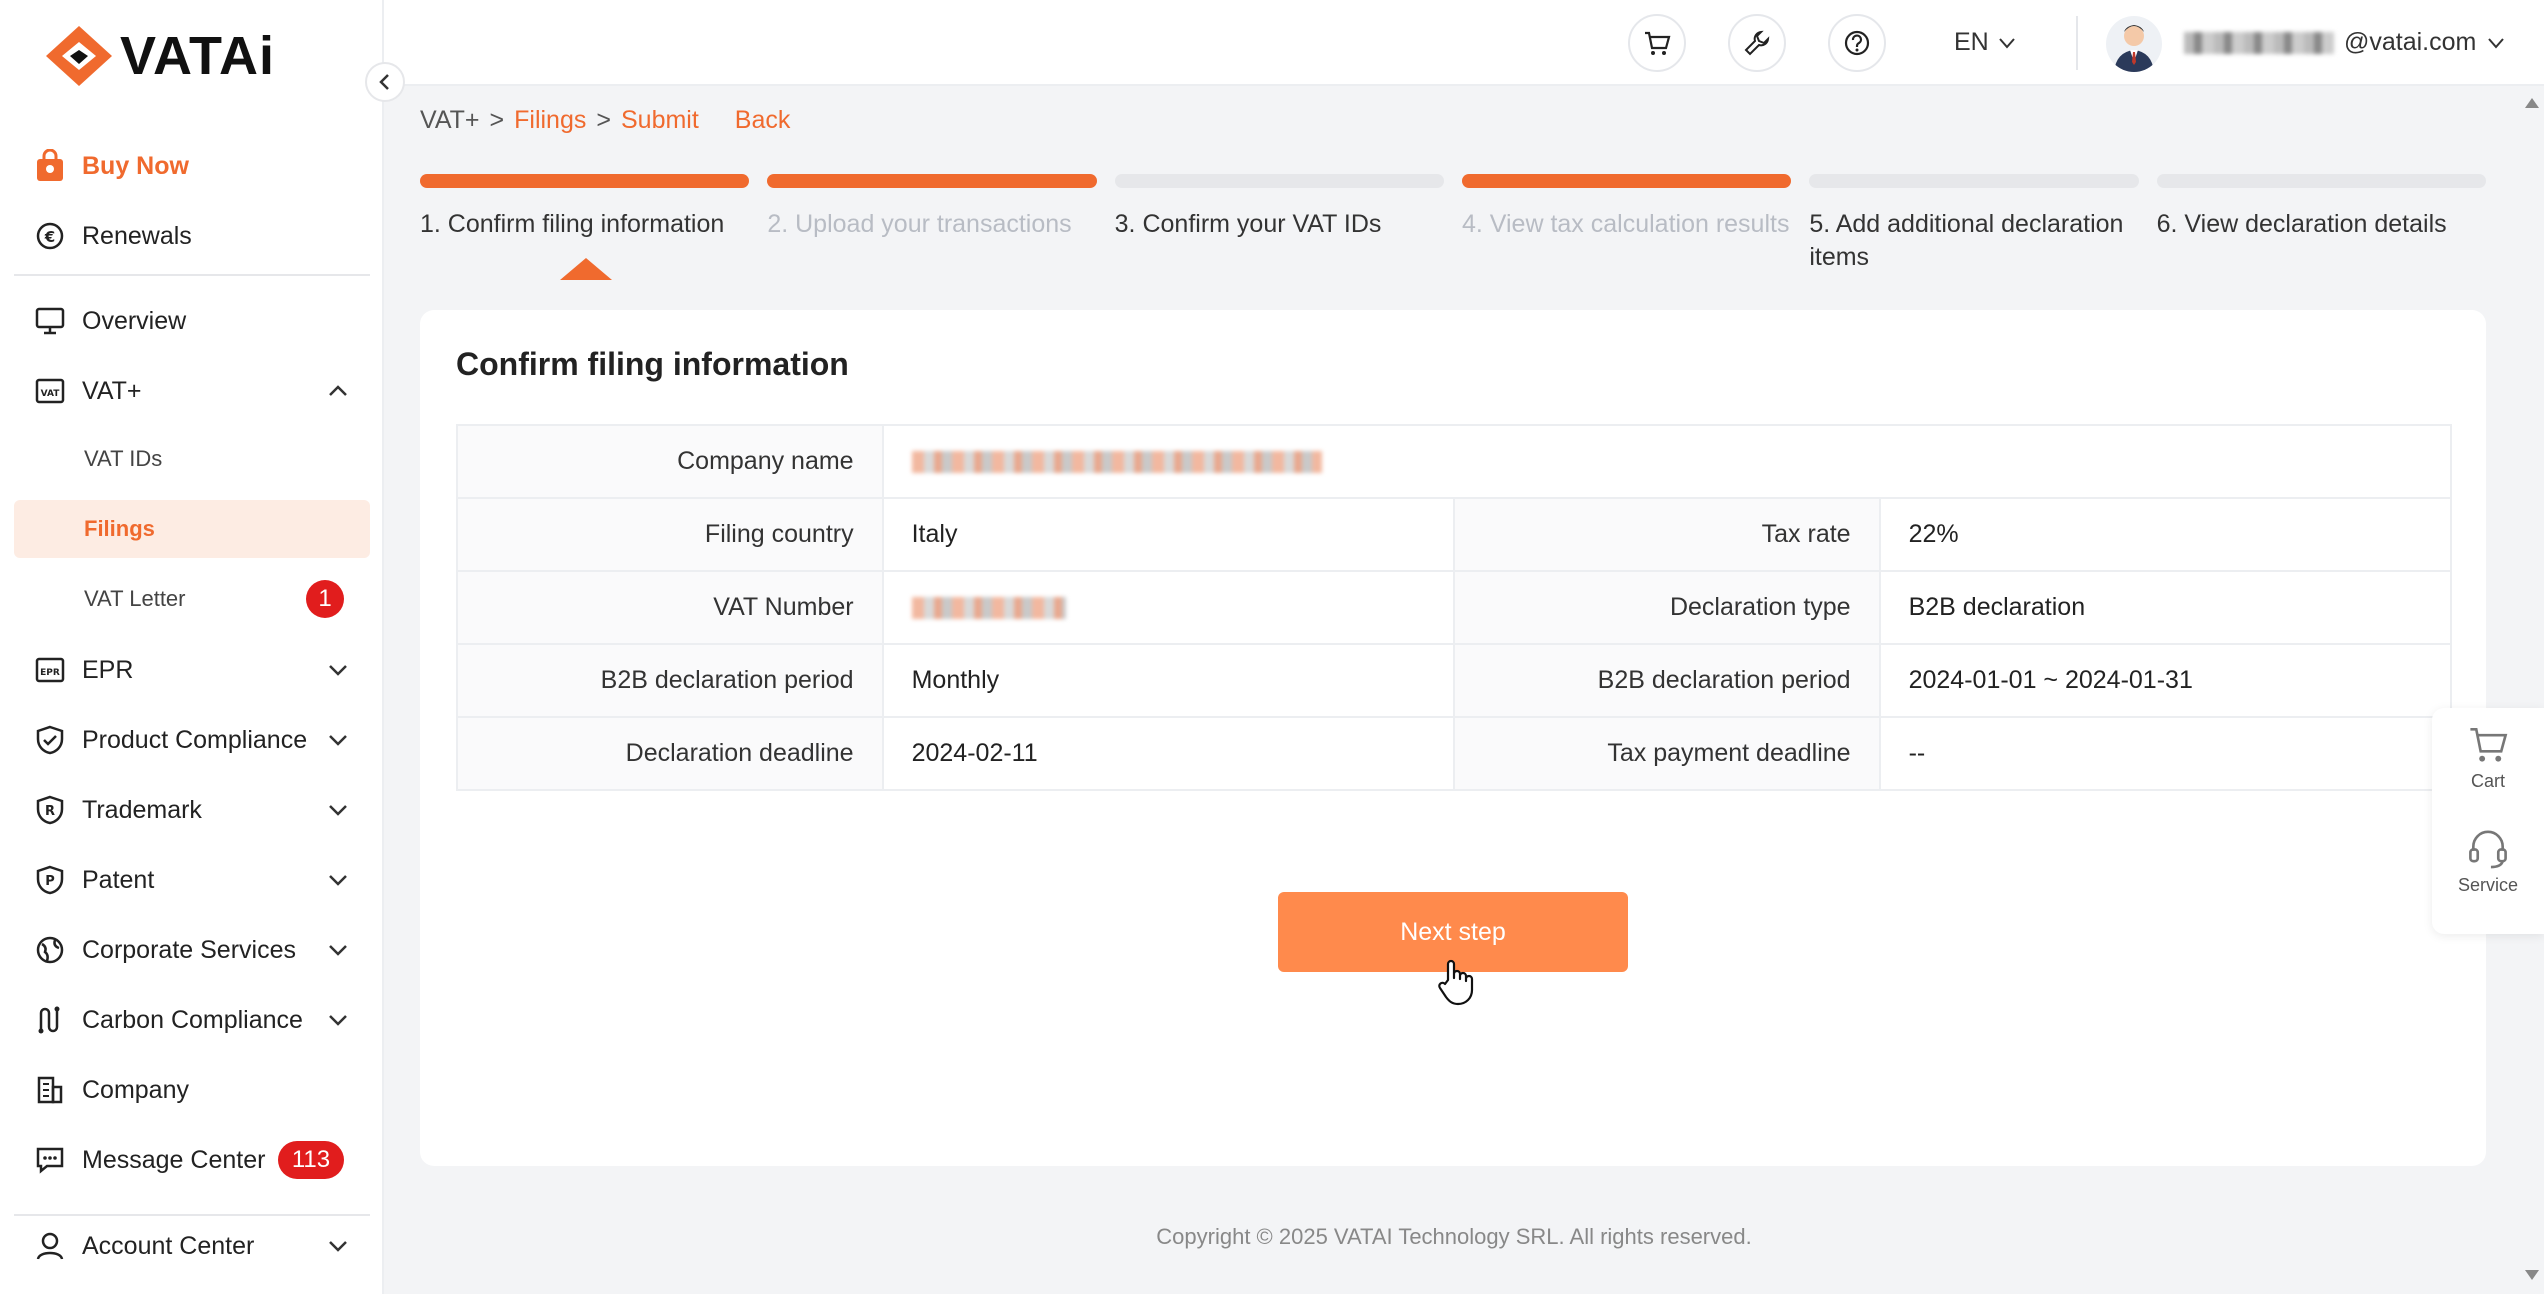 The width and height of the screenshot is (2544, 1294). I want to click on step-5: 5. Add additional declaration items, so click(1974, 224).